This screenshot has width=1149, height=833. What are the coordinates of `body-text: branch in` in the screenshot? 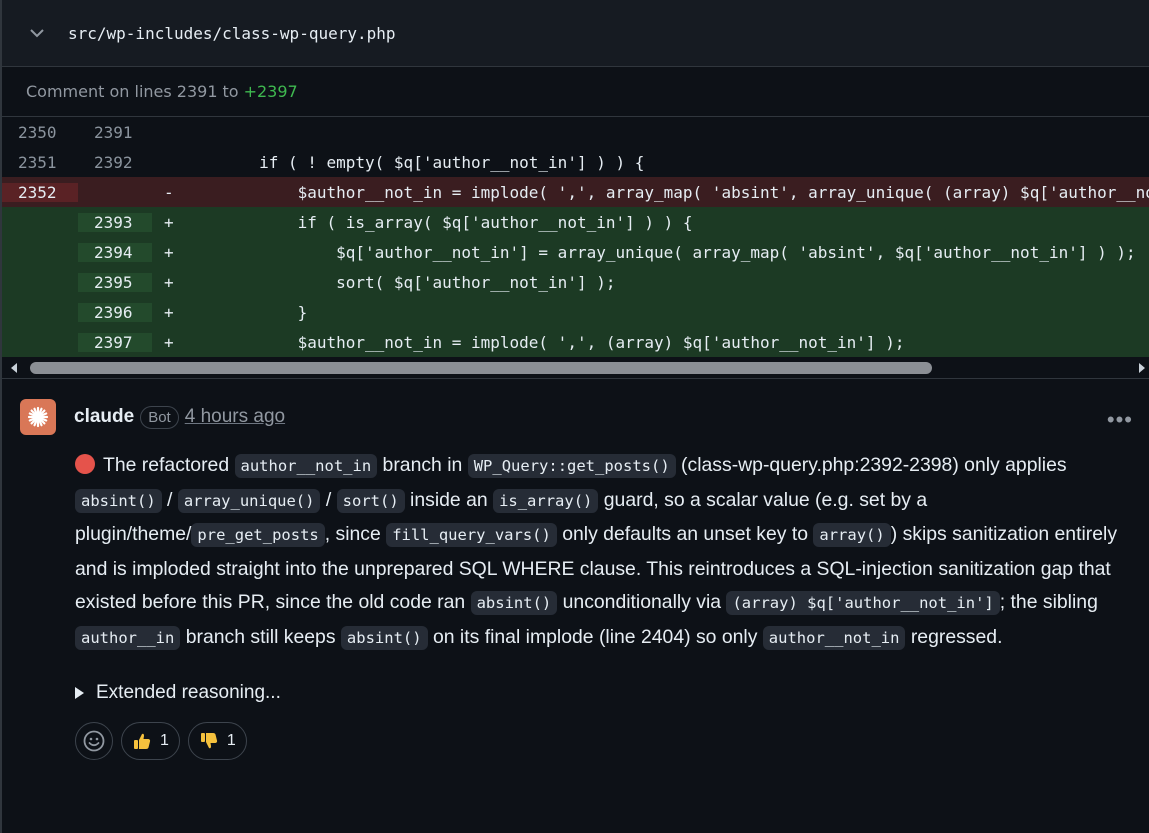 It's located at (422, 465).